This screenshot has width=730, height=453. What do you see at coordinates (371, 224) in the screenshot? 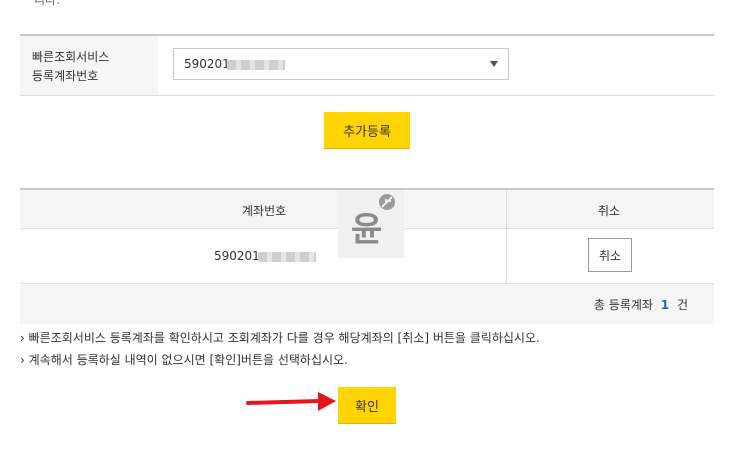
I see `watermark-logo: 윤` at bounding box center [371, 224].